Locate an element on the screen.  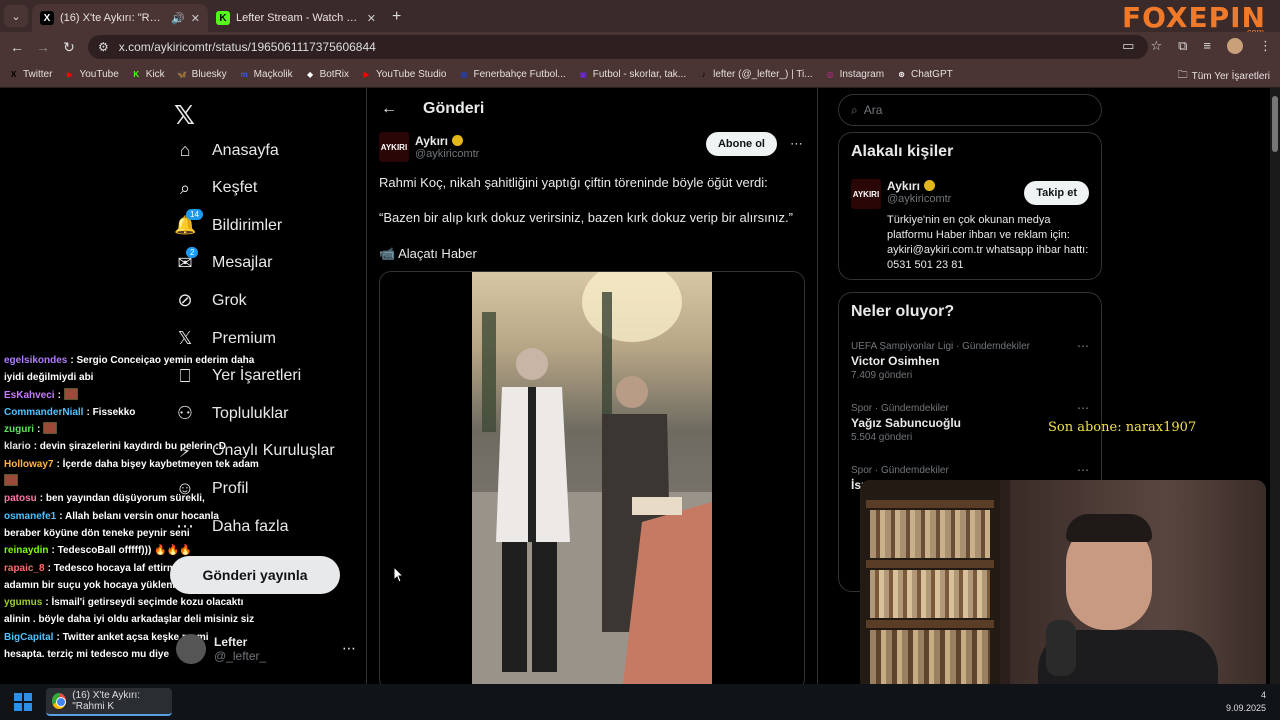
bookmark-item: ▶ YouTube Studio is located at coordinates (403, 74).